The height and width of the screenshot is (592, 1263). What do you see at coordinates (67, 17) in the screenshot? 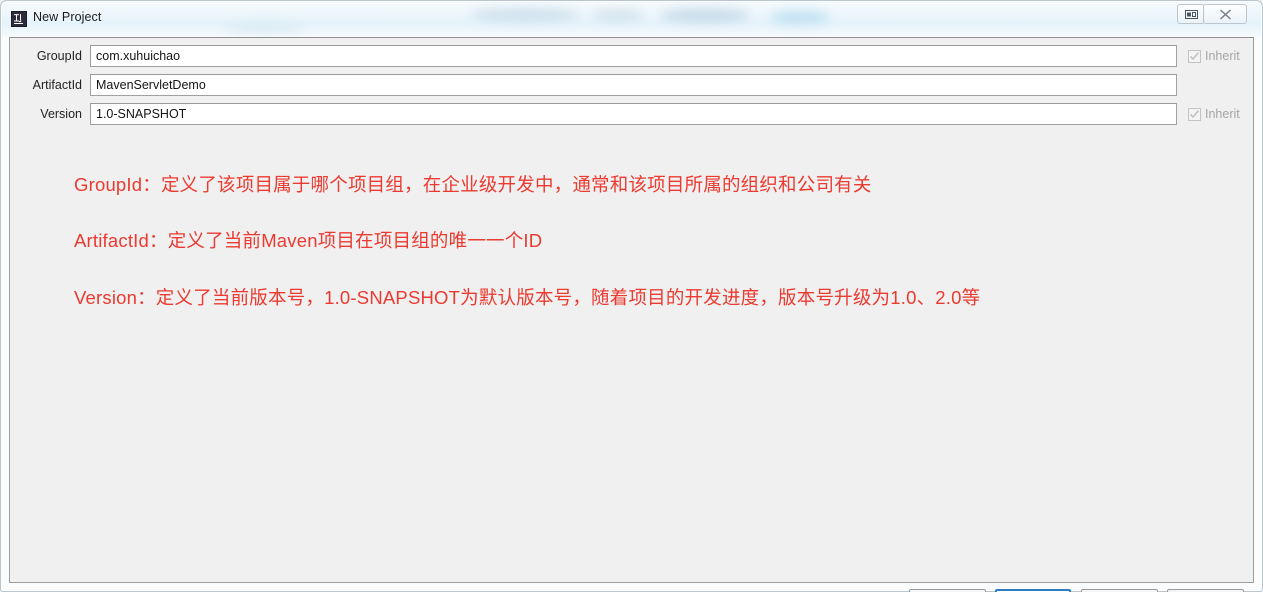
I see `window-title: New Project` at bounding box center [67, 17].